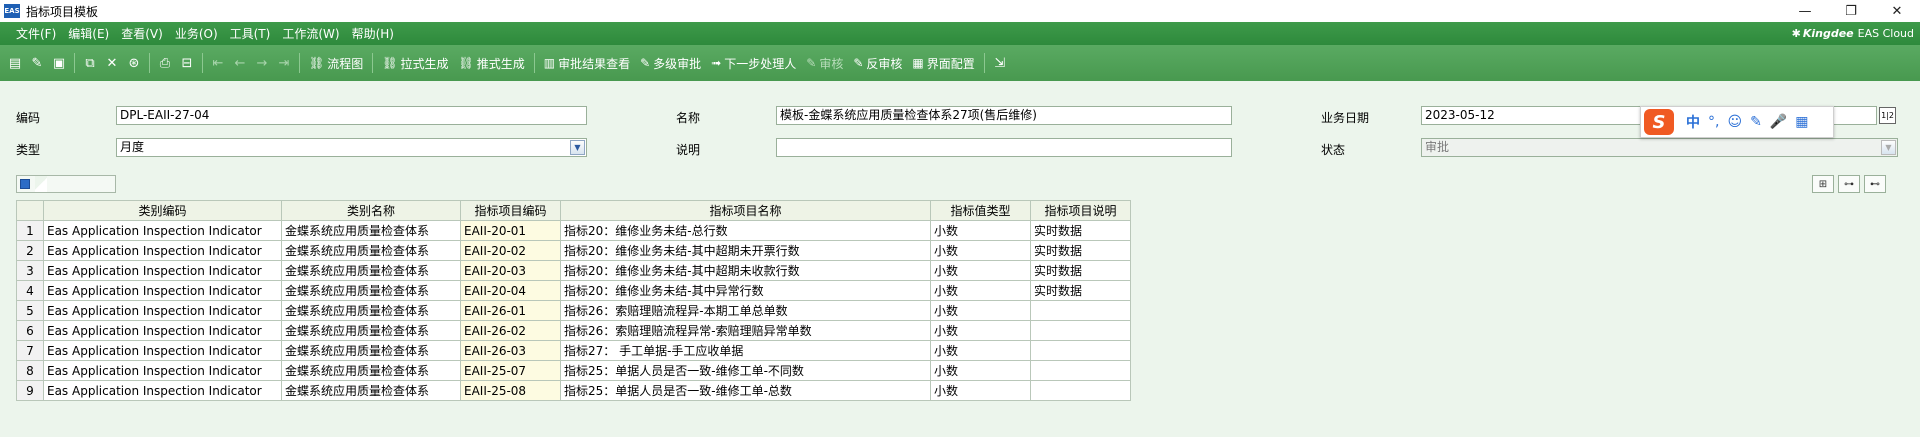  What do you see at coordinates (510, 270) in the screenshot?
I see `cell-item-code: EAII-20-03` at bounding box center [510, 270].